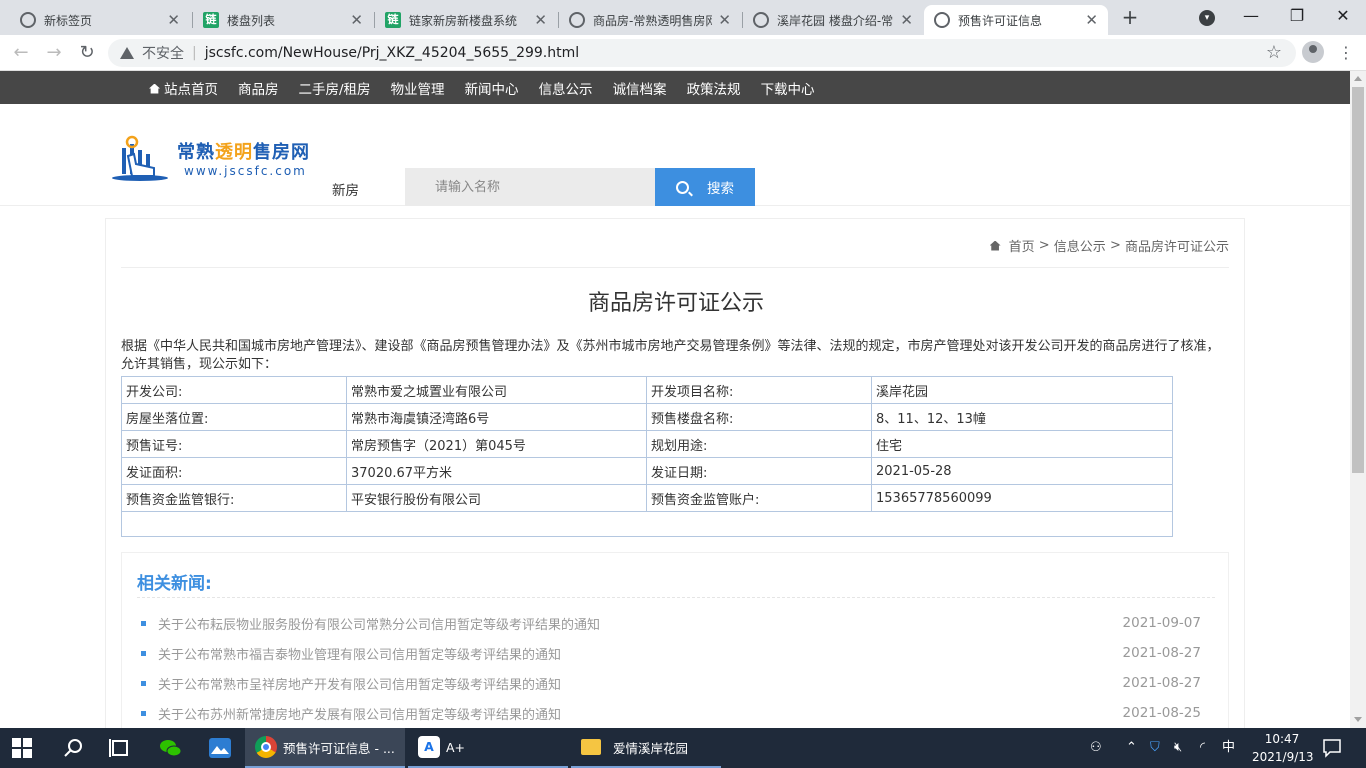  I want to click on table-row: 预售证号: 常房预售字（2021）第045号 规划用途: 住宅, so click(647, 444).